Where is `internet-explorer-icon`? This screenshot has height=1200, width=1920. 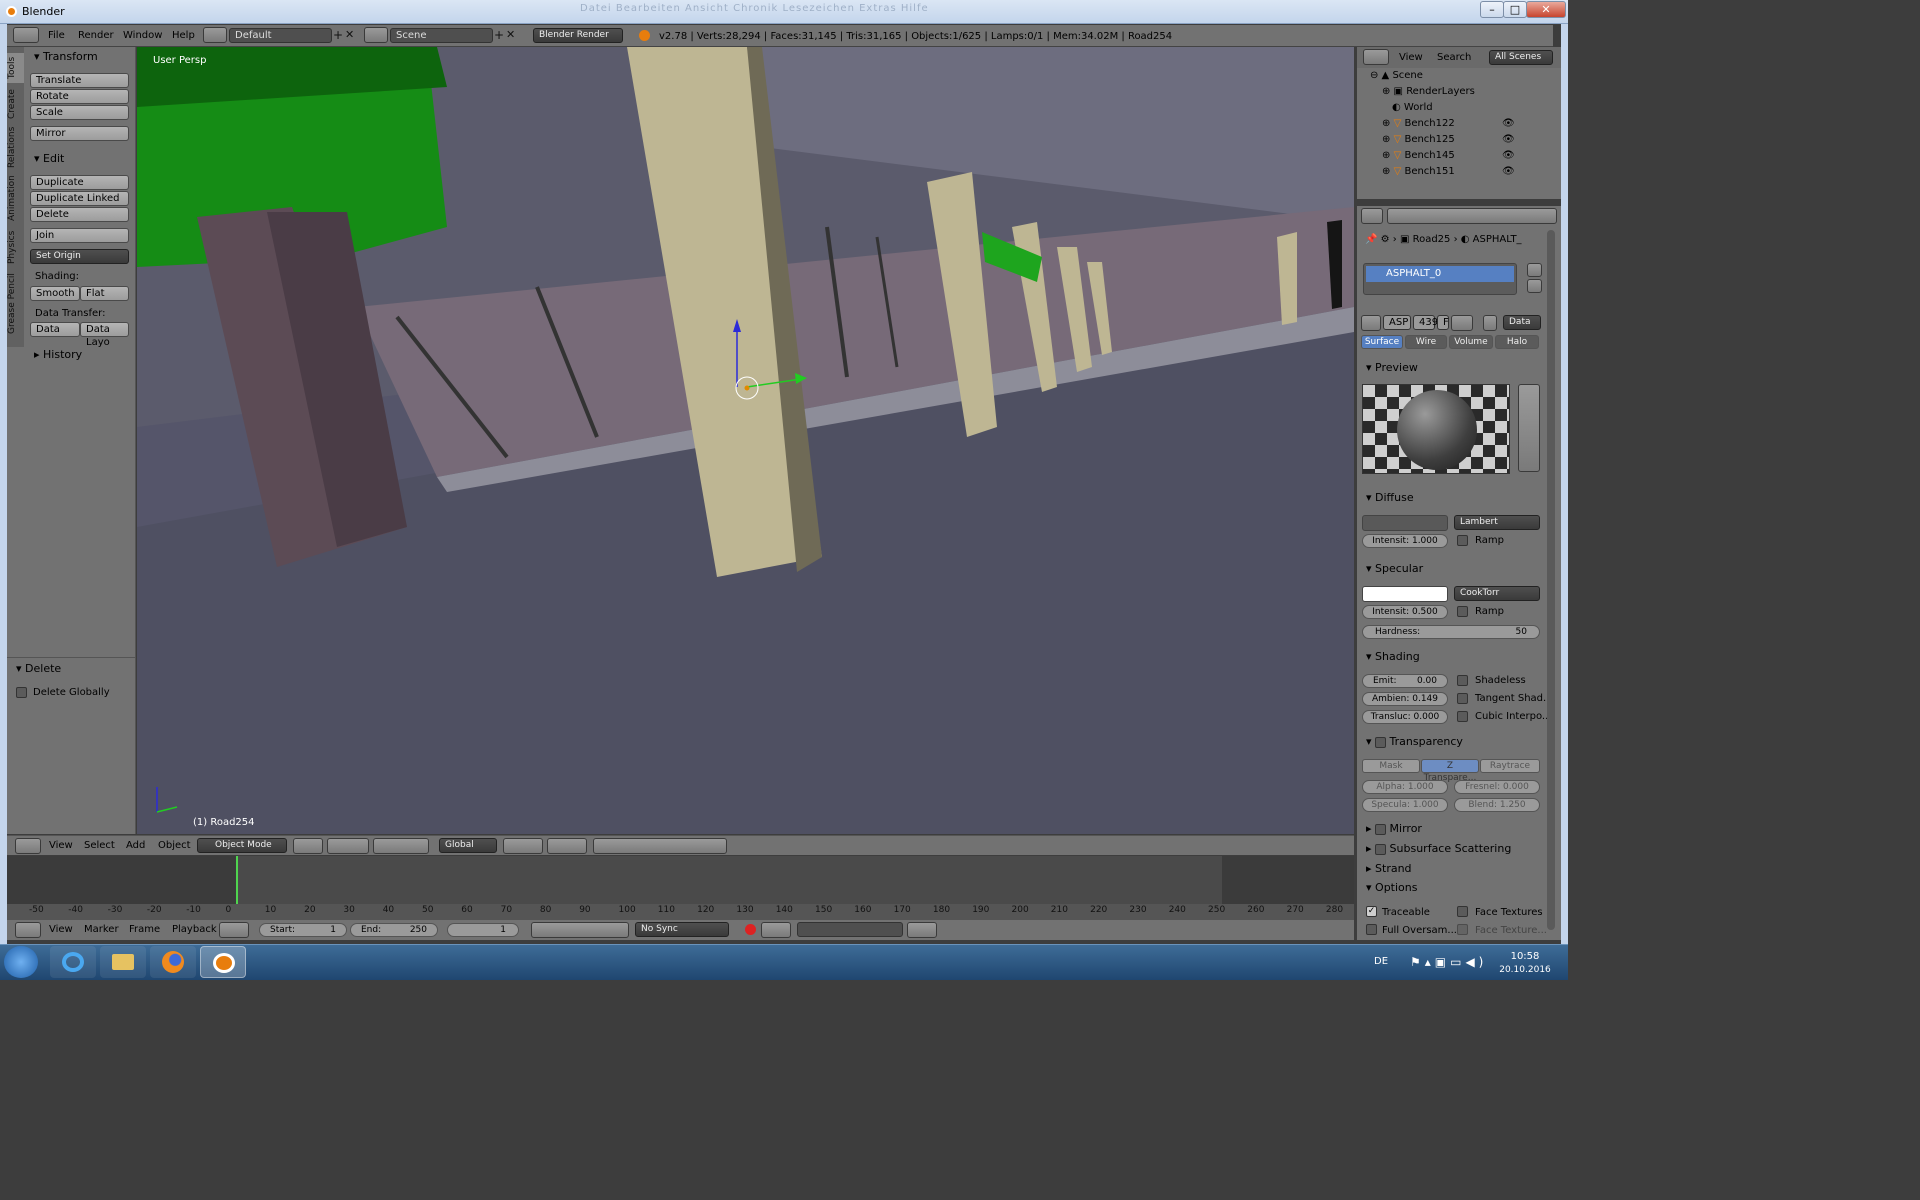
internet-explorer-icon is located at coordinates (73, 962).